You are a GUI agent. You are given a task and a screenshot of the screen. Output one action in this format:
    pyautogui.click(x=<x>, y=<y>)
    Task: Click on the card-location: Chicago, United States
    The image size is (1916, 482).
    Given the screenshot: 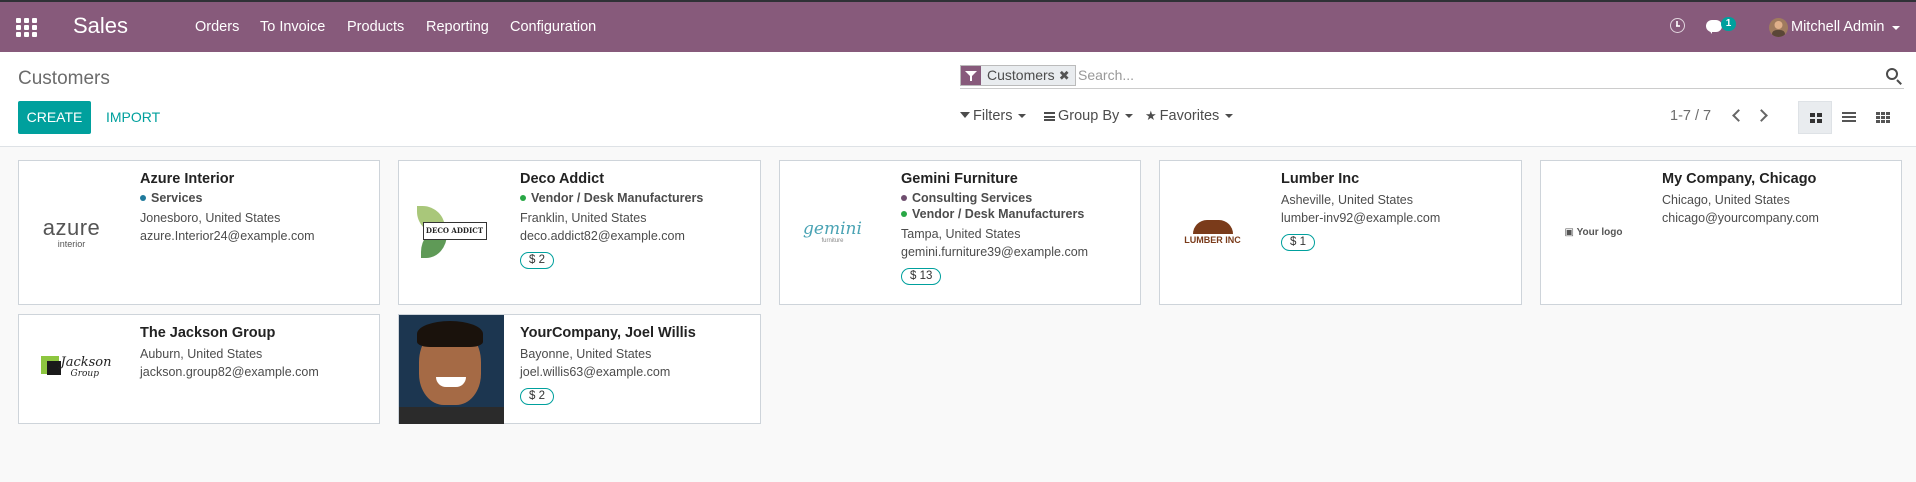 What is the action you would take?
    pyautogui.click(x=1726, y=200)
    